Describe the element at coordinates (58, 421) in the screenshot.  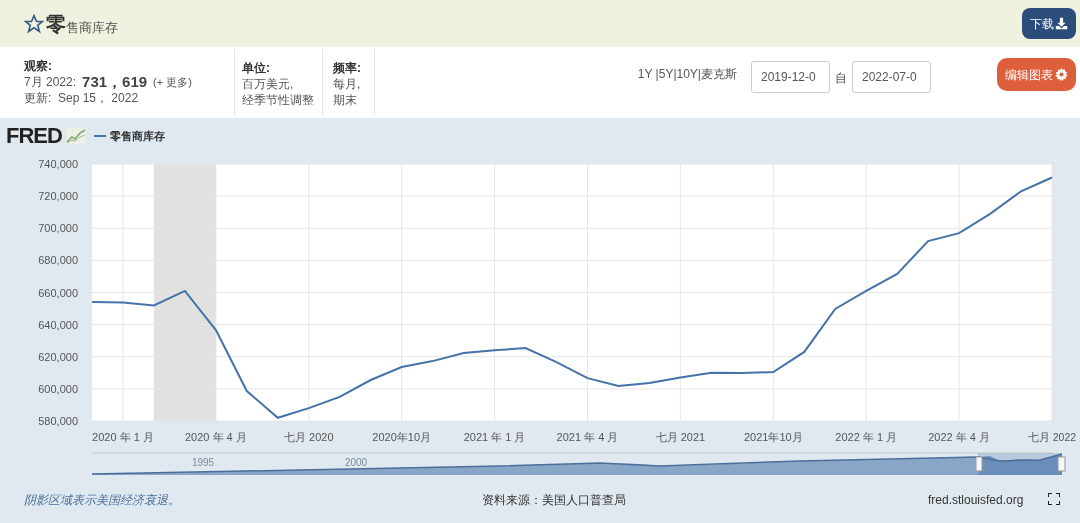
I see `y-tick-label: 580,000` at that location.